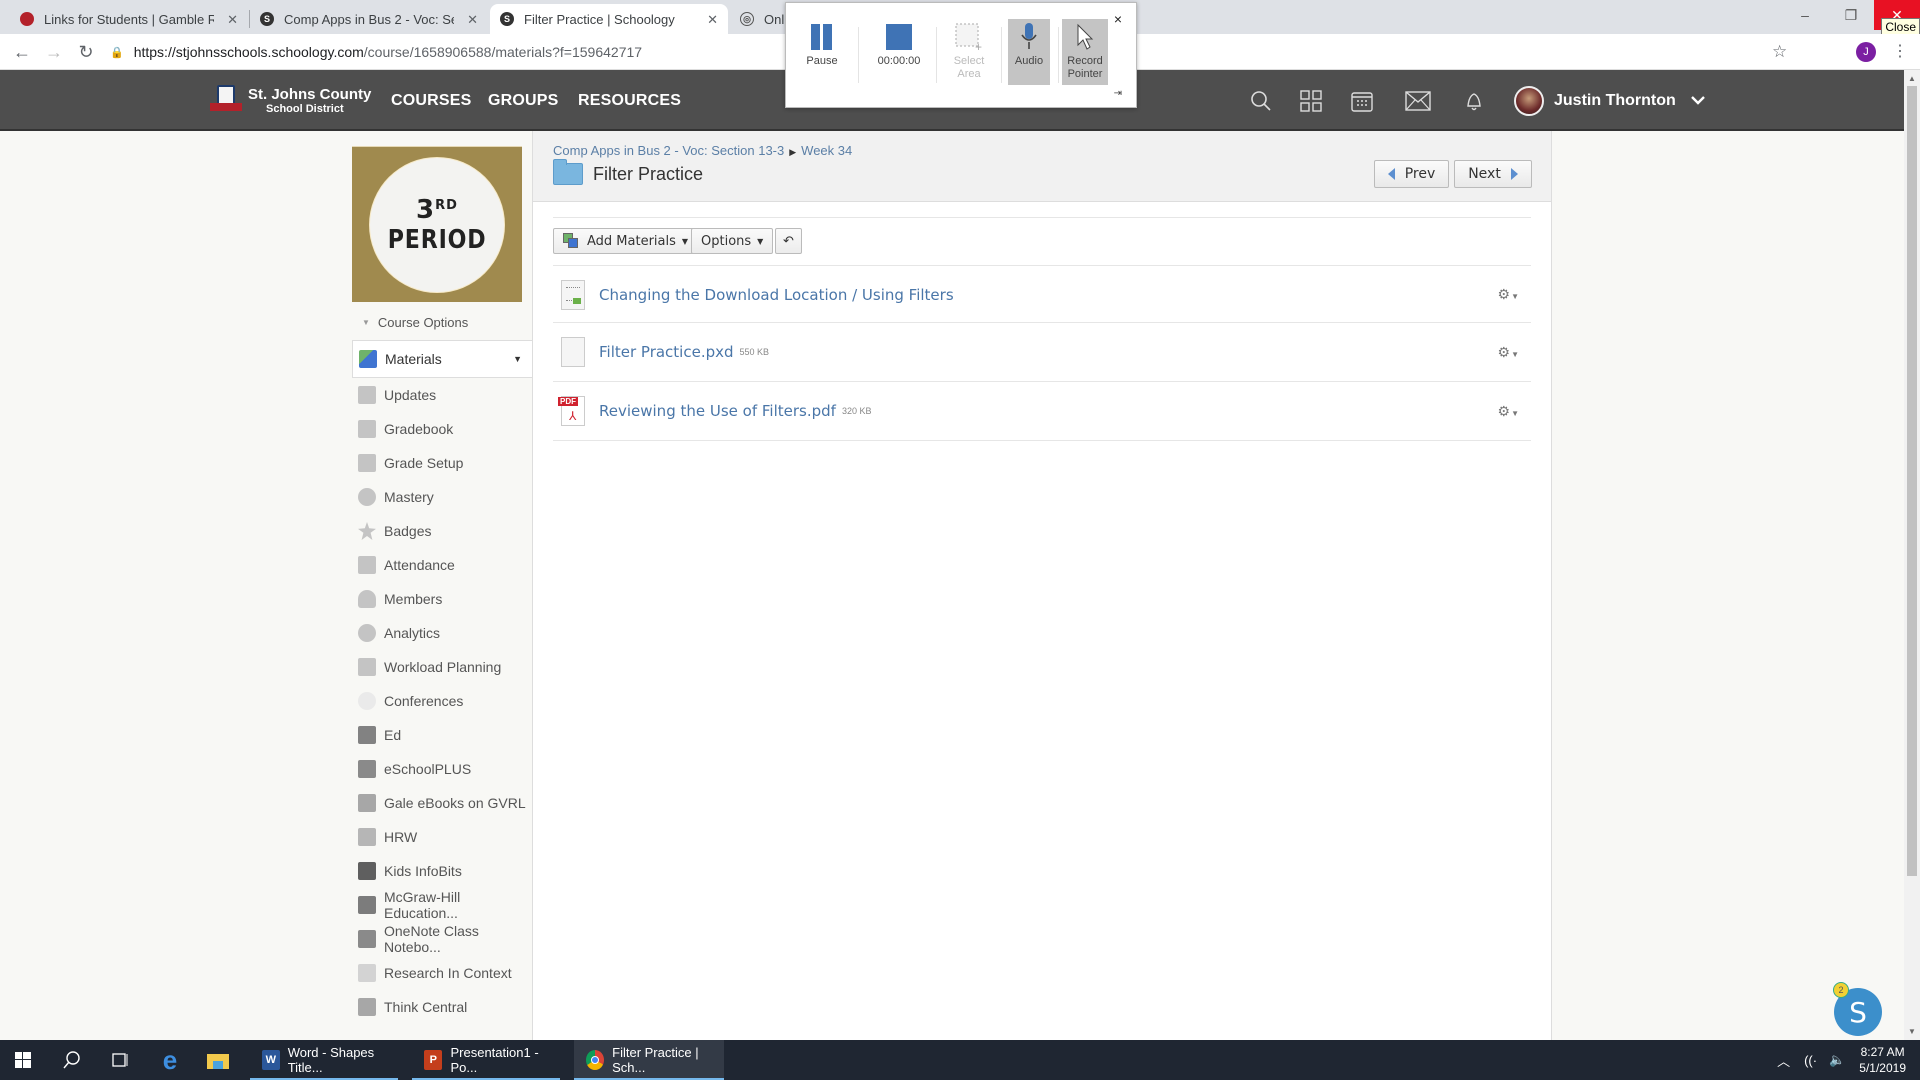  I want to click on sidebar-item-gradebook: Gradebook, so click(442, 429).